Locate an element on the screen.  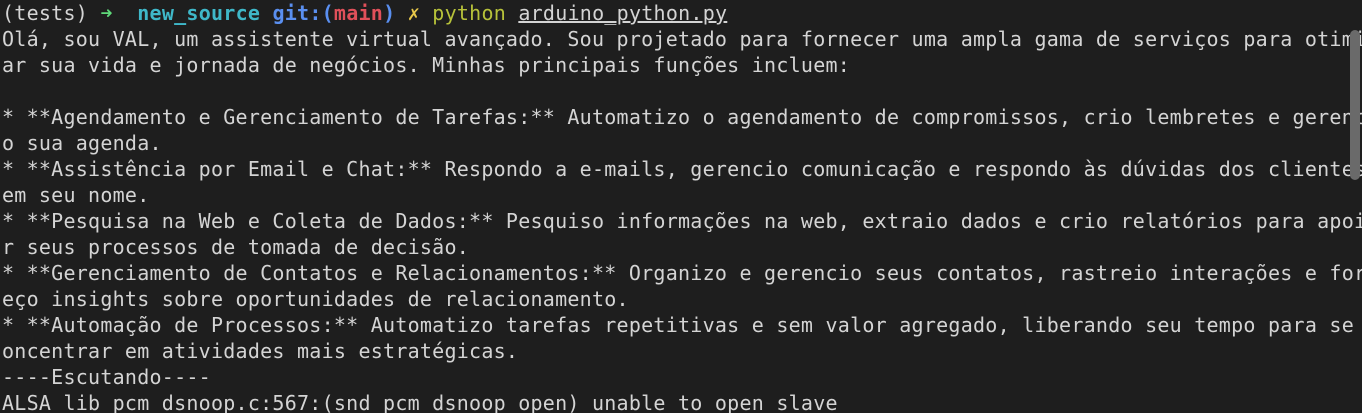
output-line: r seus processos de tomada de decisão. is located at coordinates (236, 247).